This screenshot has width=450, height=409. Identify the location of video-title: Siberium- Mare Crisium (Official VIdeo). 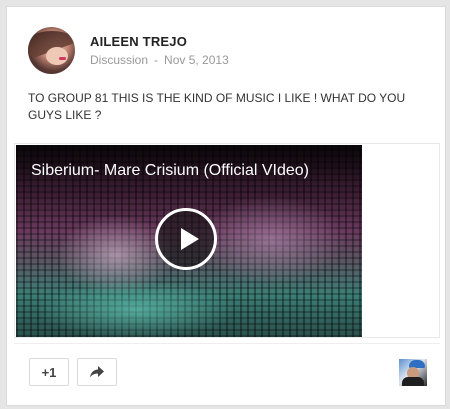
(170, 171).